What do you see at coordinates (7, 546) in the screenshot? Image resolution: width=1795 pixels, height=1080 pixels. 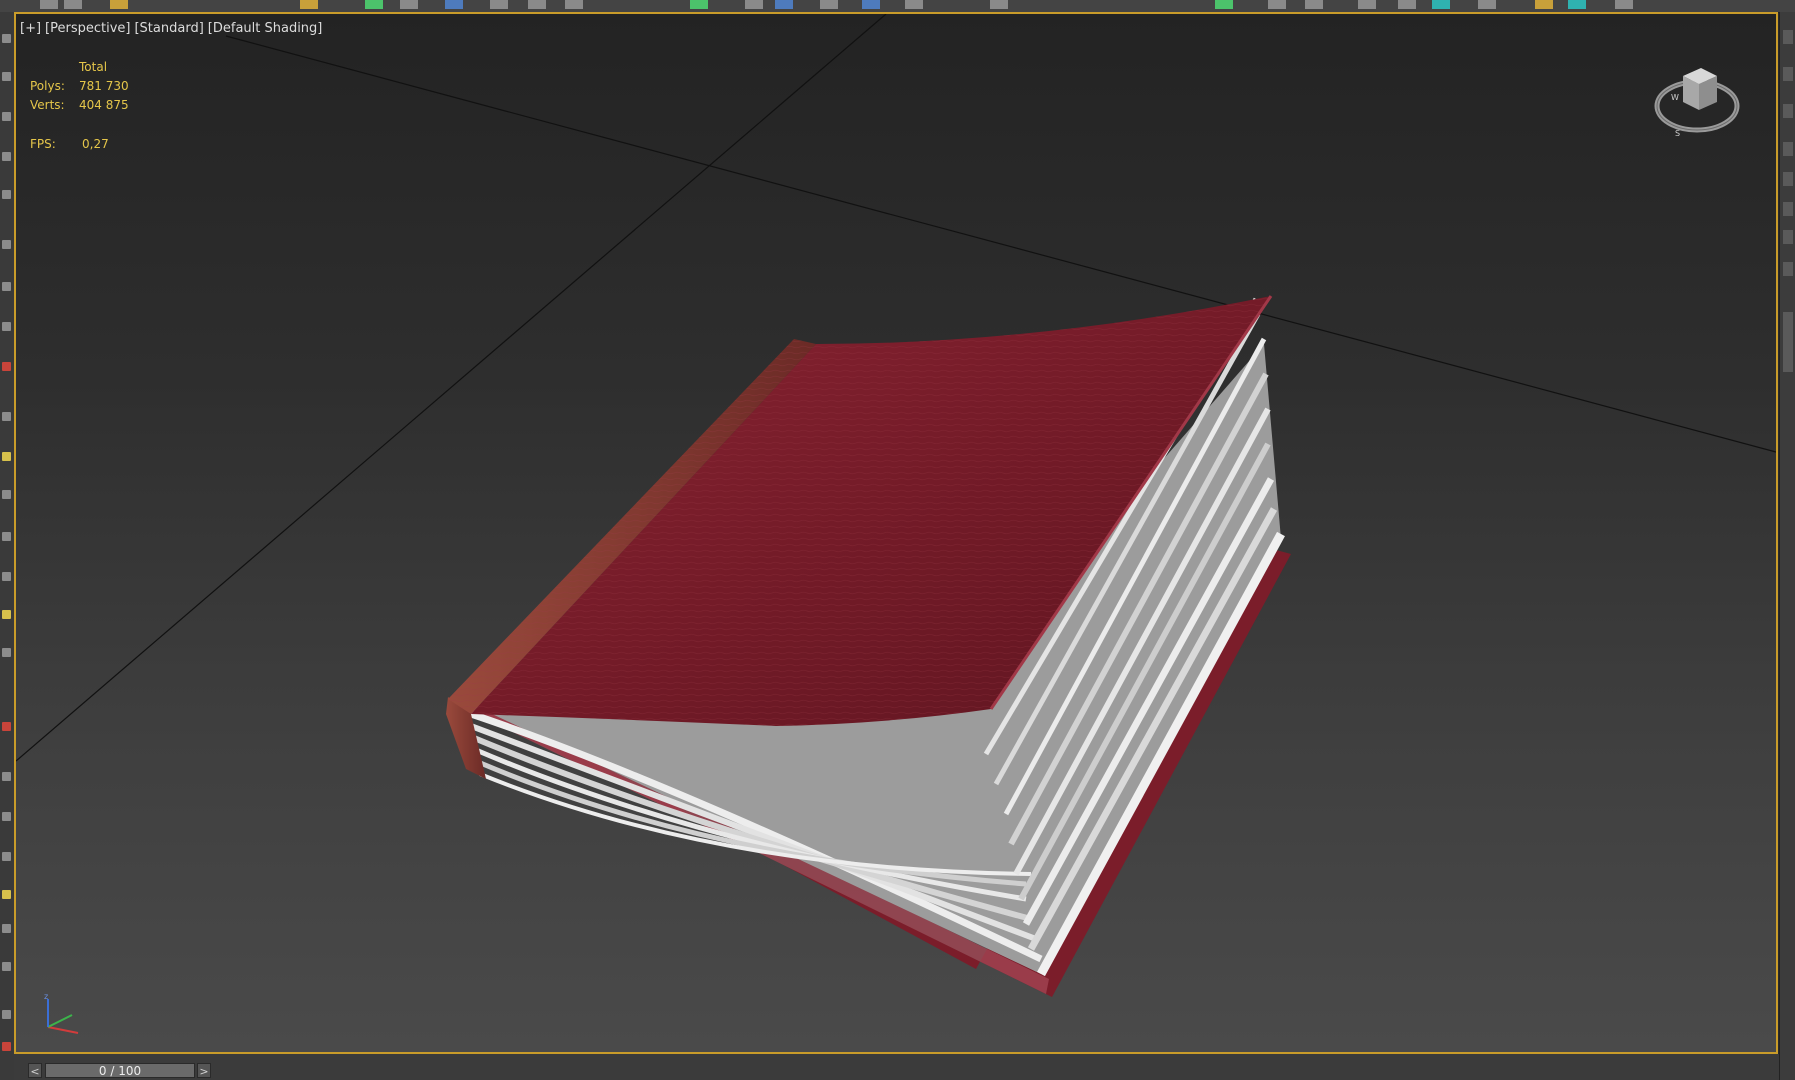 I see `left-toolbar` at bounding box center [7, 546].